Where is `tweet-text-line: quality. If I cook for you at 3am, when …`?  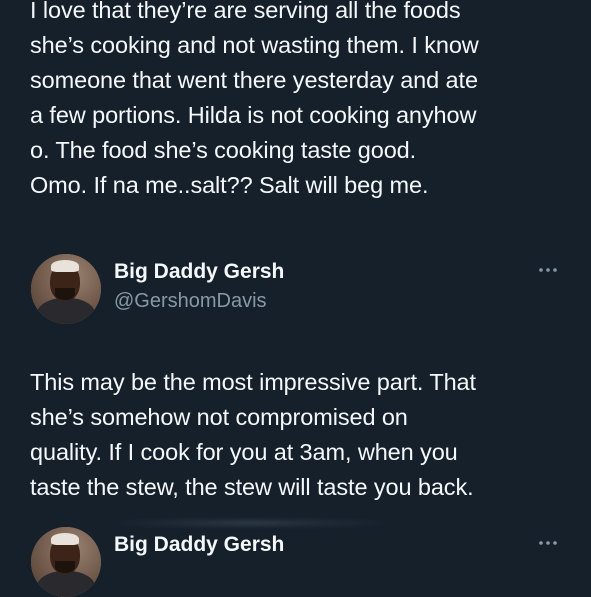
tweet-text-line: quality. If I cook for you at 3am, when … is located at coordinates (244, 452).